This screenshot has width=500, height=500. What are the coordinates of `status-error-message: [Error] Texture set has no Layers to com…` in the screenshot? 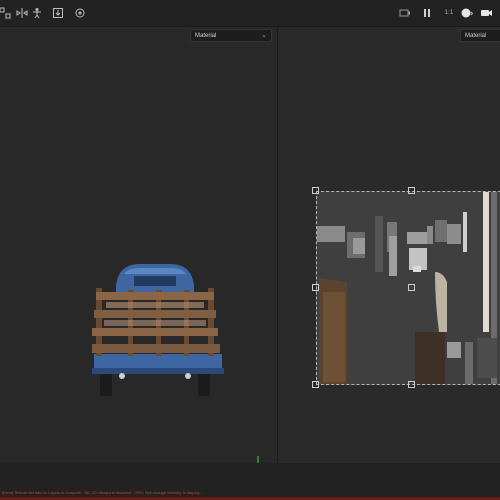 It's located at (102, 492).